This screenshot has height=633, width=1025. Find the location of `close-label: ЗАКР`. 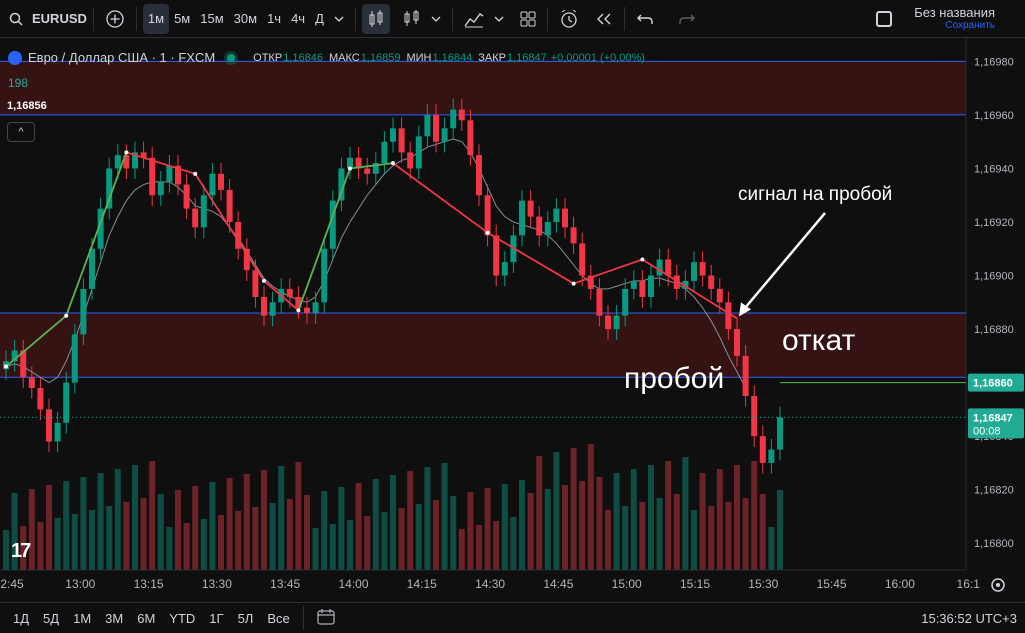

close-label: ЗАКР is located at coordinates (492, 57).